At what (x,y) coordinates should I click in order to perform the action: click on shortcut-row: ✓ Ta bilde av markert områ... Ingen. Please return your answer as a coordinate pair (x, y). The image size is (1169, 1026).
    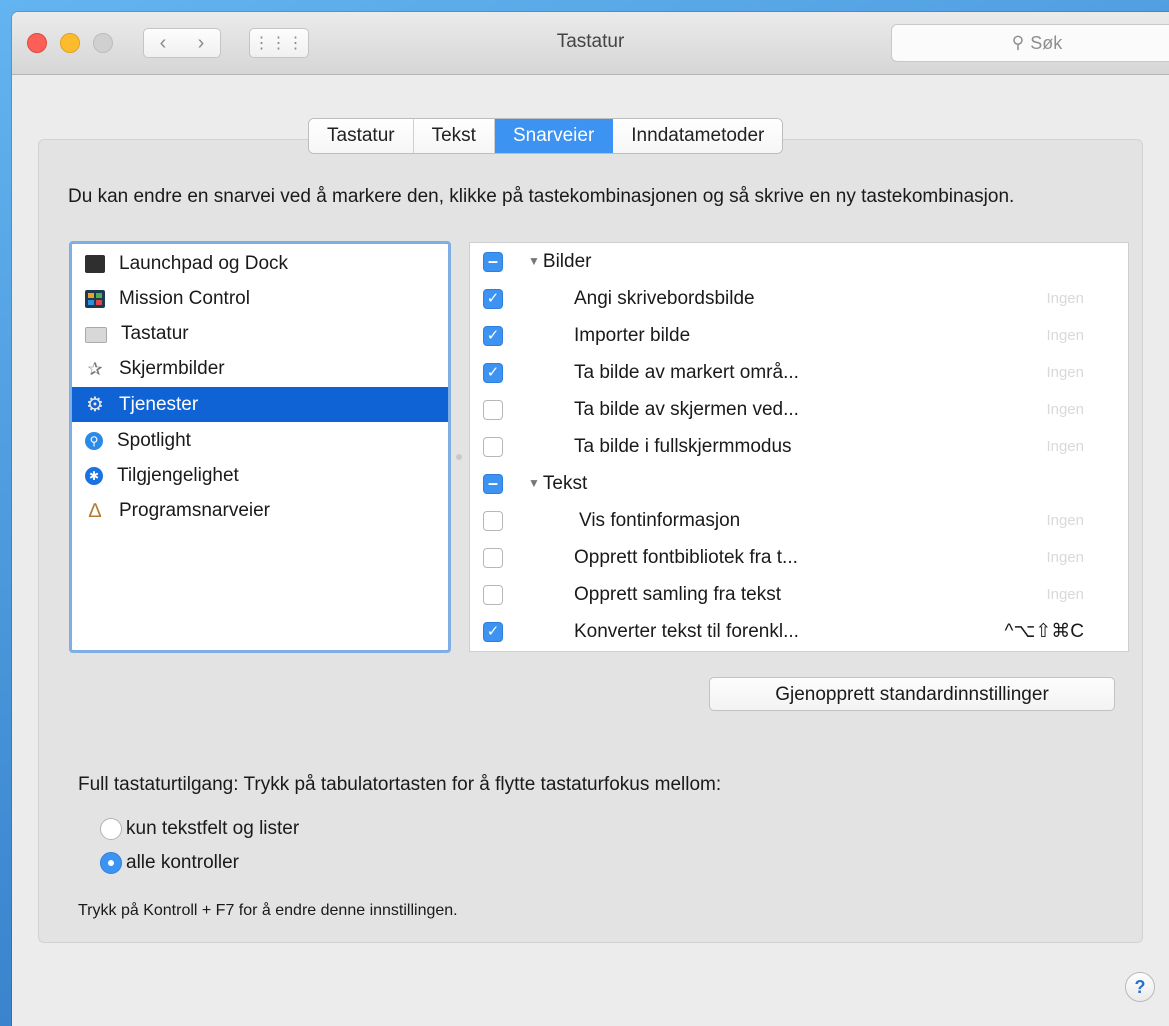
    Looking at the image, I should click on (799, 372).